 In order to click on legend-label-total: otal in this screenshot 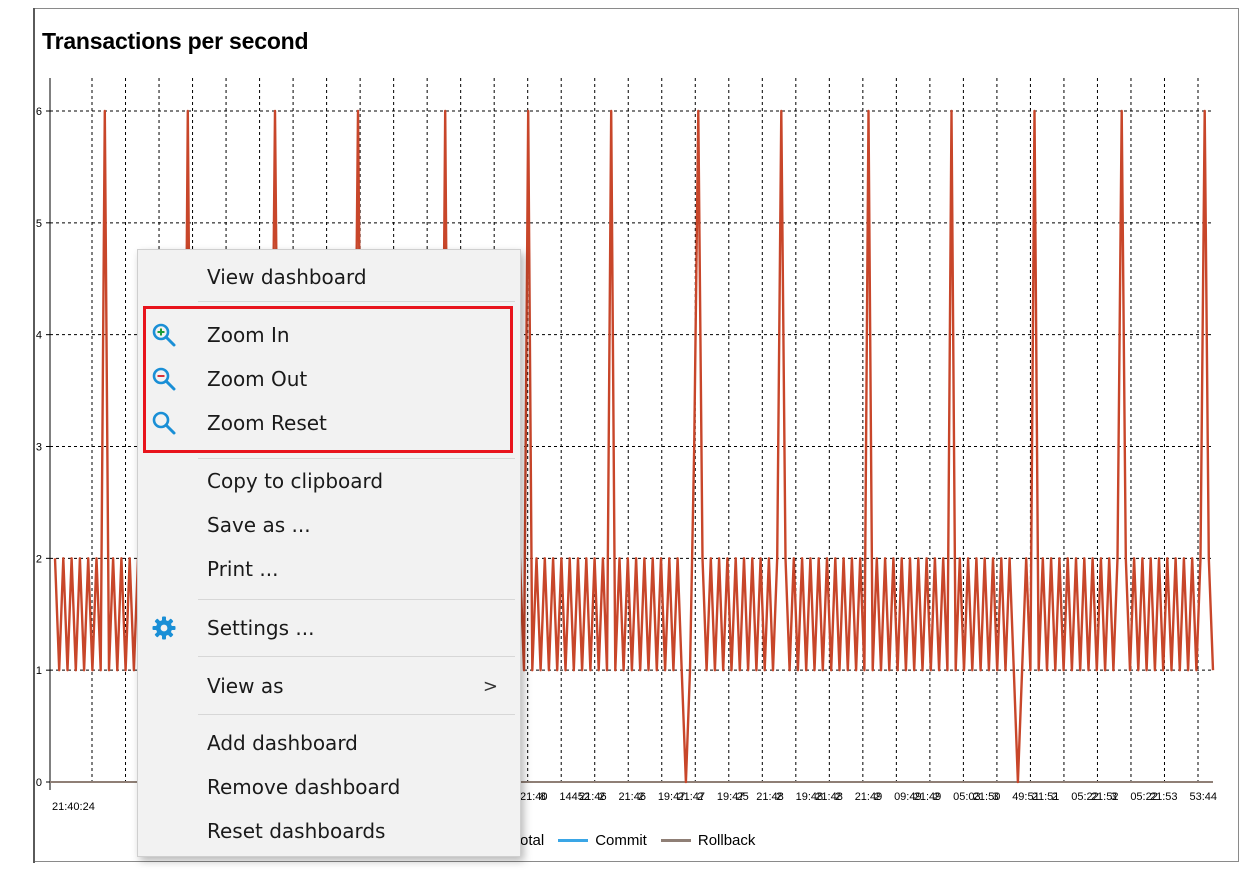, I will do `click(532, 840)`.